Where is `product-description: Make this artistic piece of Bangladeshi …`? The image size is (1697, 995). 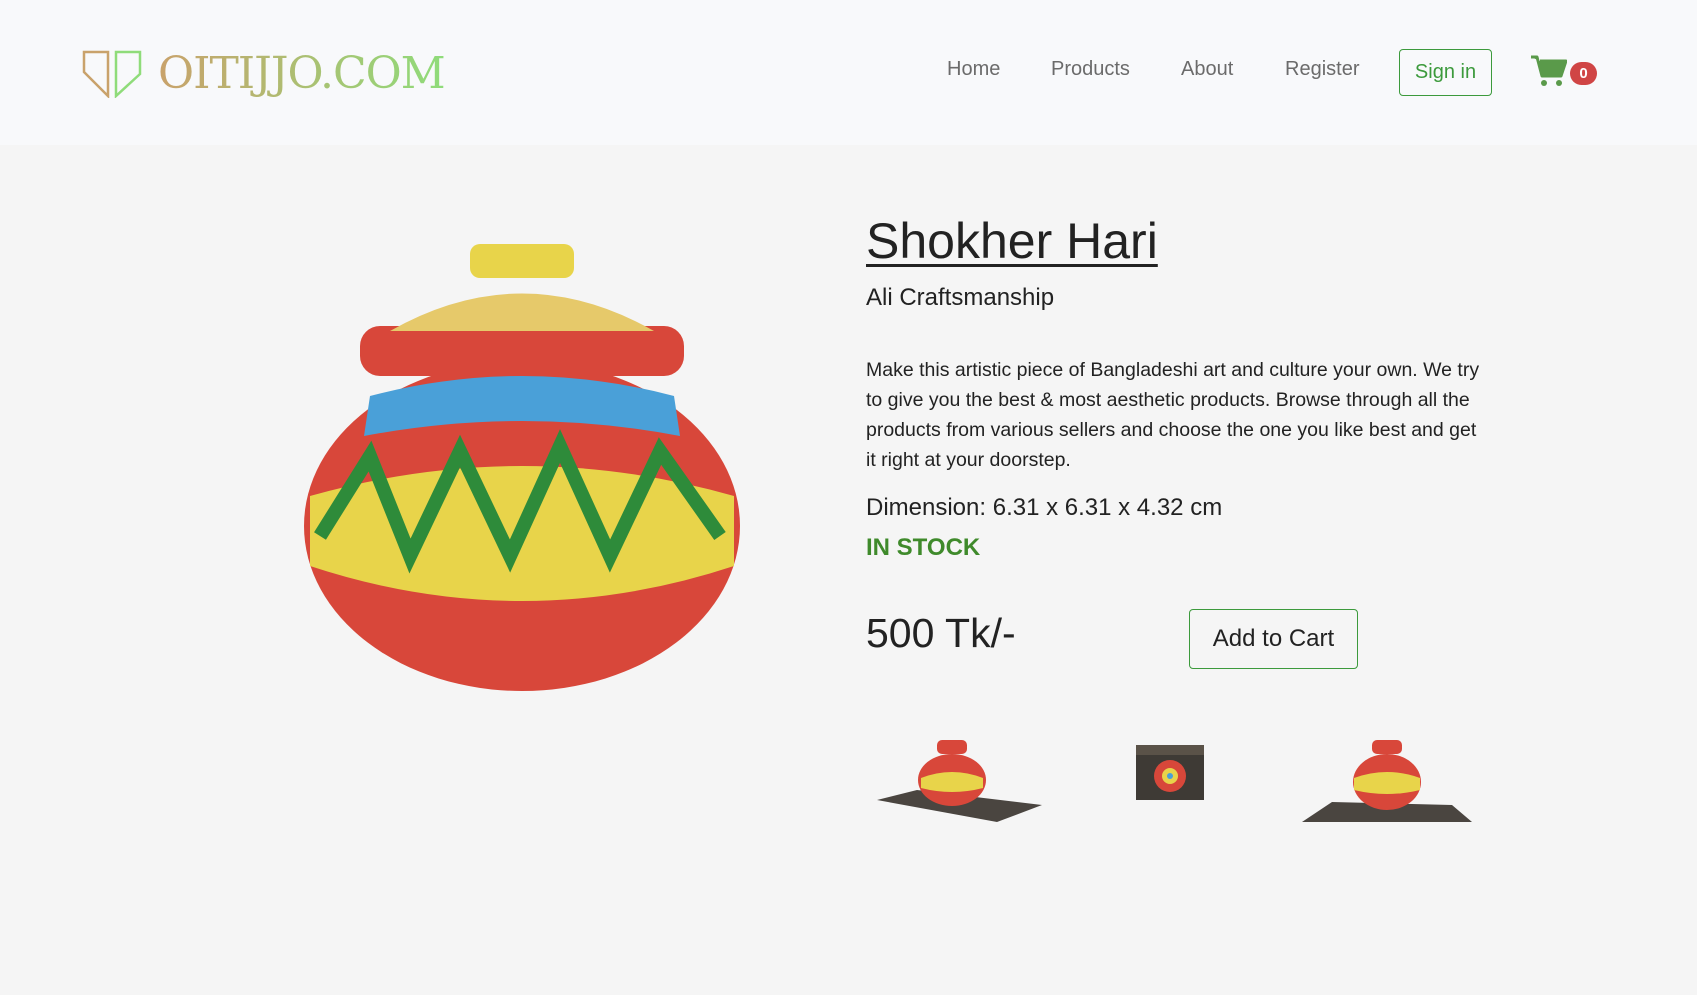 product-description: Make this artistic piece of Bangladeshi … is located at coordinates (1173, 415).